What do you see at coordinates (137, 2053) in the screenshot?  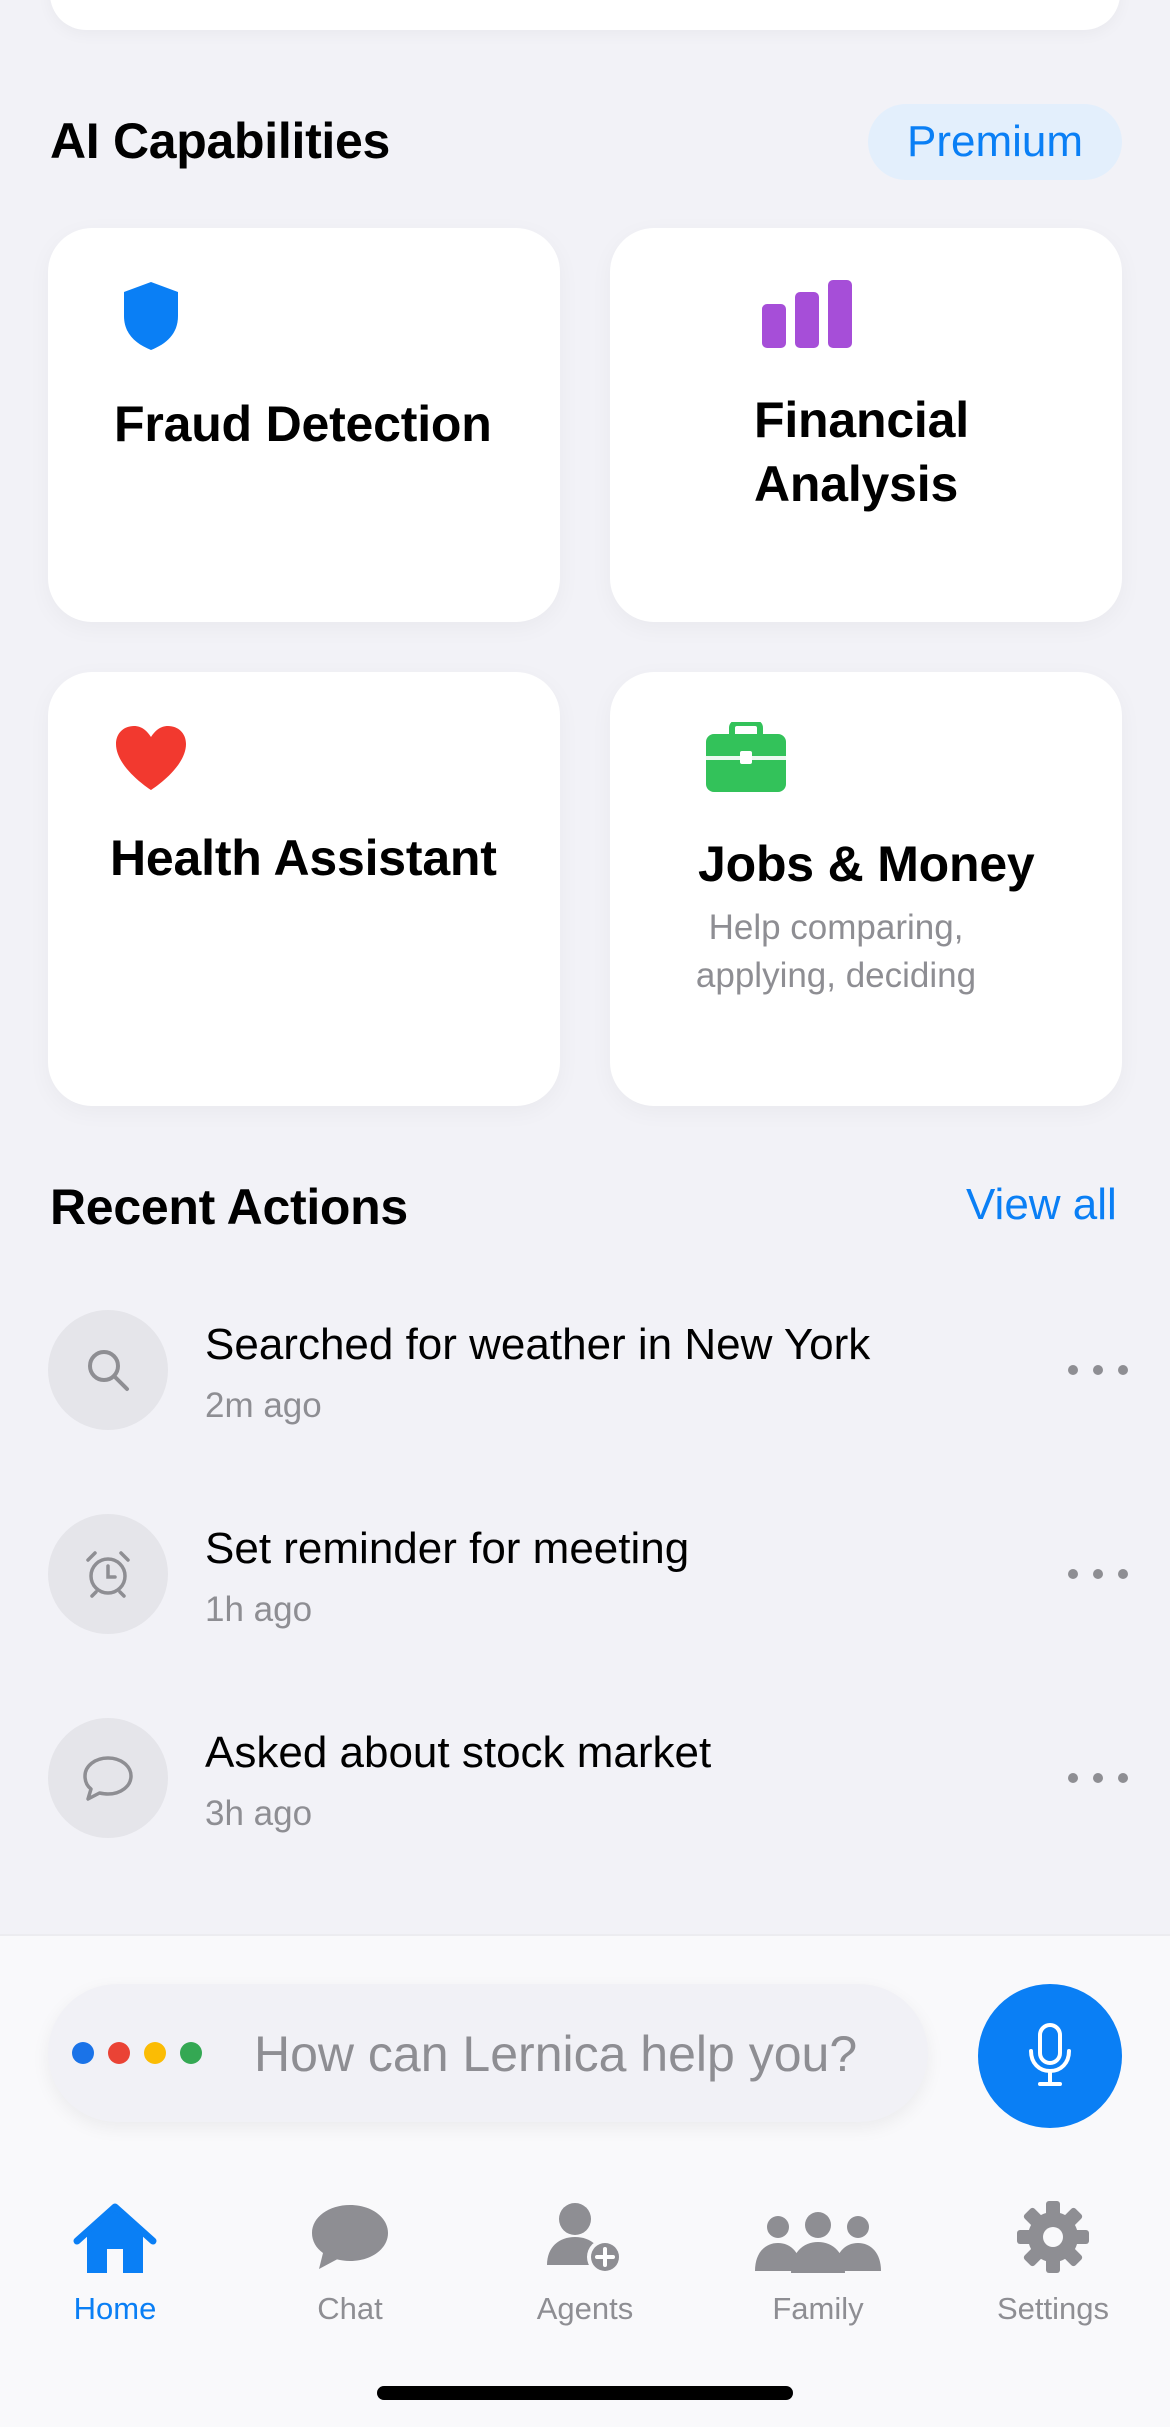 I see `assistant-logo-dots` at bounding box center [137, 2053].